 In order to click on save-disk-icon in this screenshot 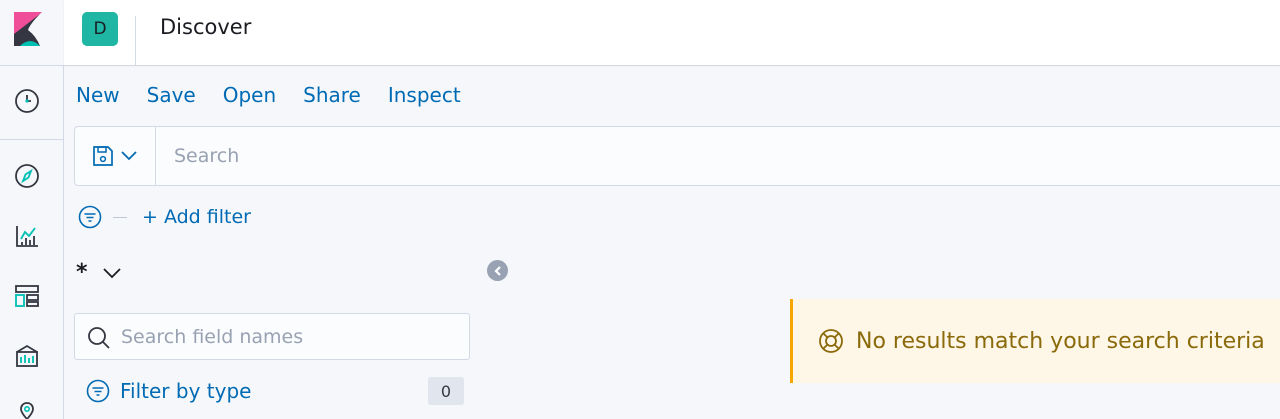, I will do `click(103, 156)`.